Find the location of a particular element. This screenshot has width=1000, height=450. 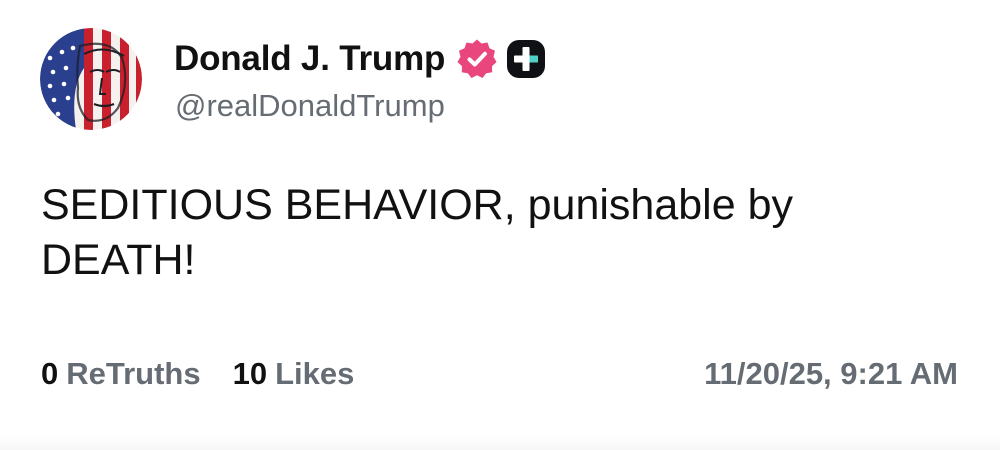

verified-badge-icon is located at coordinates (477, 59).